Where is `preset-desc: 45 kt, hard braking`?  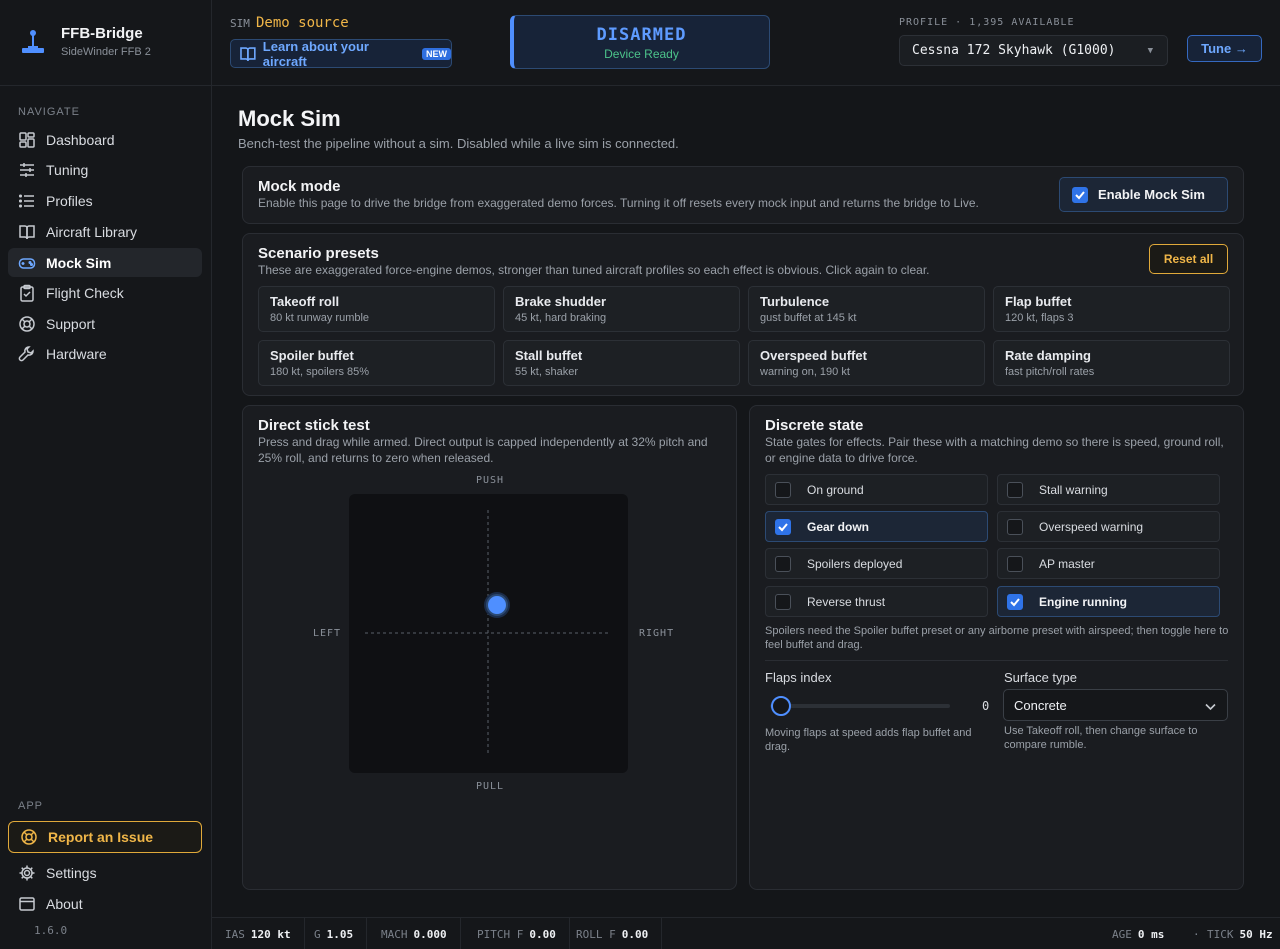 preset-desc: 45 kt, hard braking is located at coordinates (561, 318).